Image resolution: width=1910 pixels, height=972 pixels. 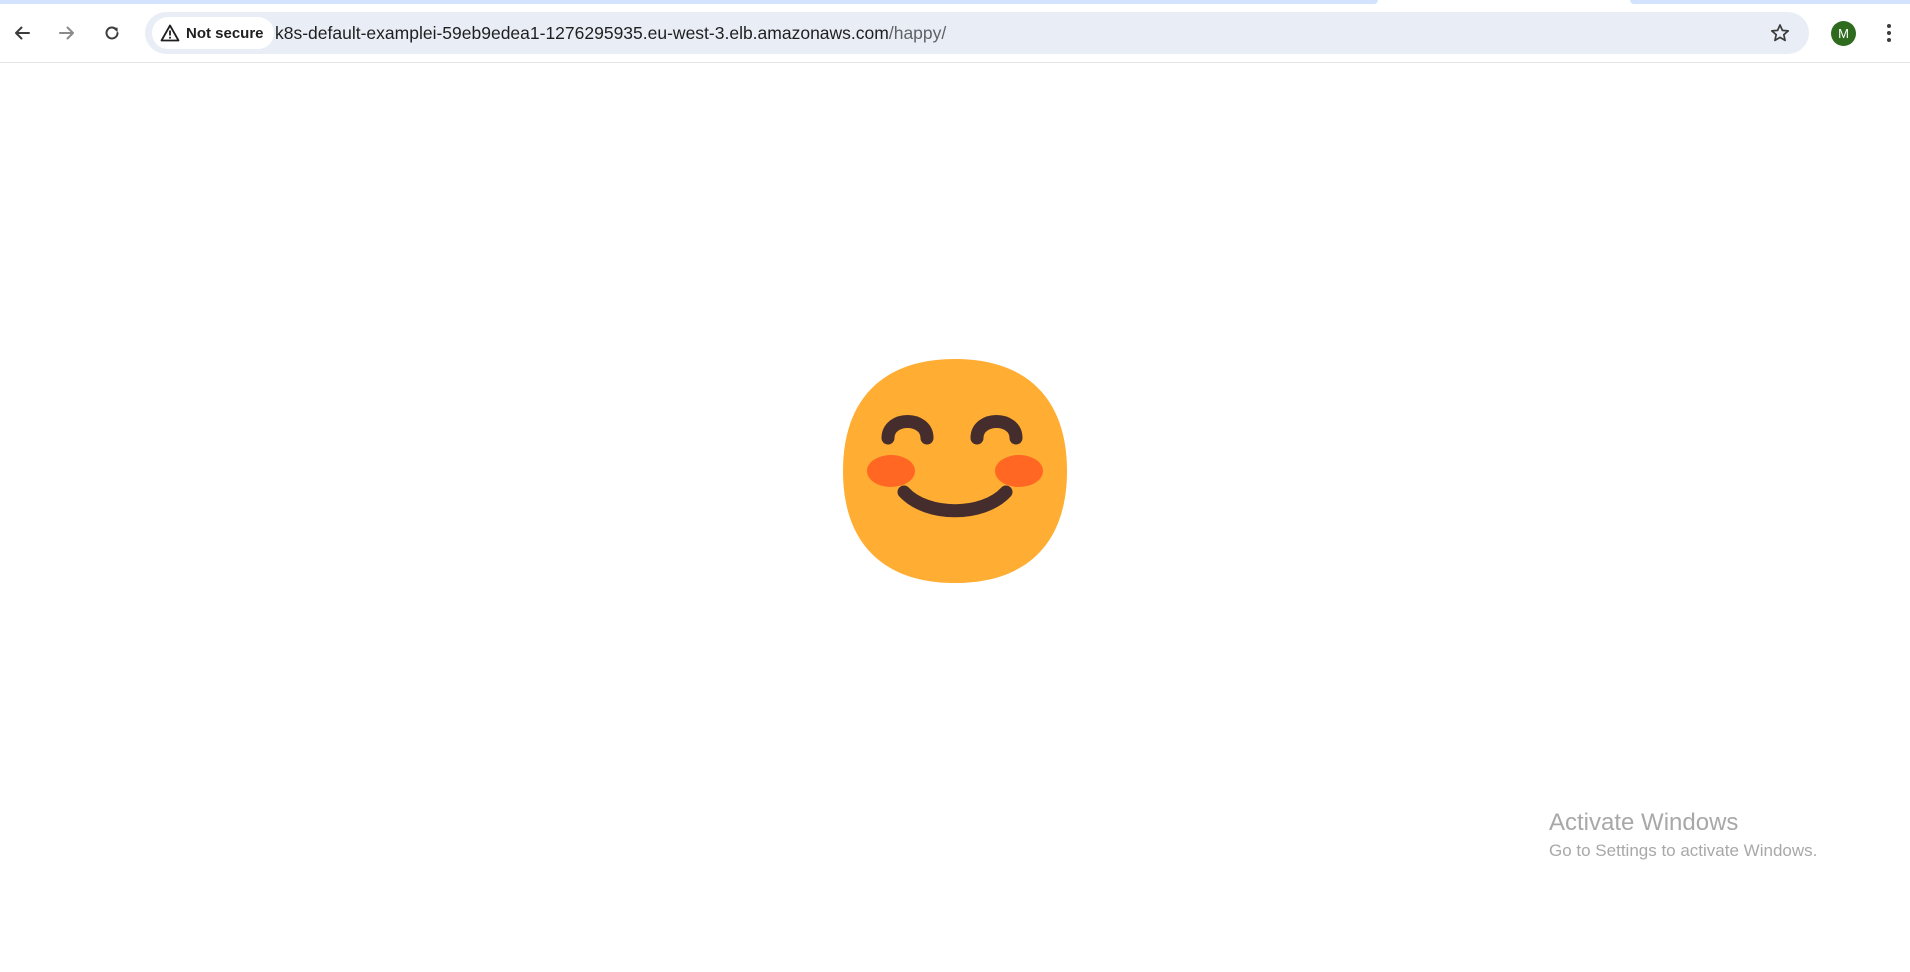 What do you see at coordinates (1843, 33) in the screenshot?
I see `profile-avatar: M` at bounding box center [1843, 33].